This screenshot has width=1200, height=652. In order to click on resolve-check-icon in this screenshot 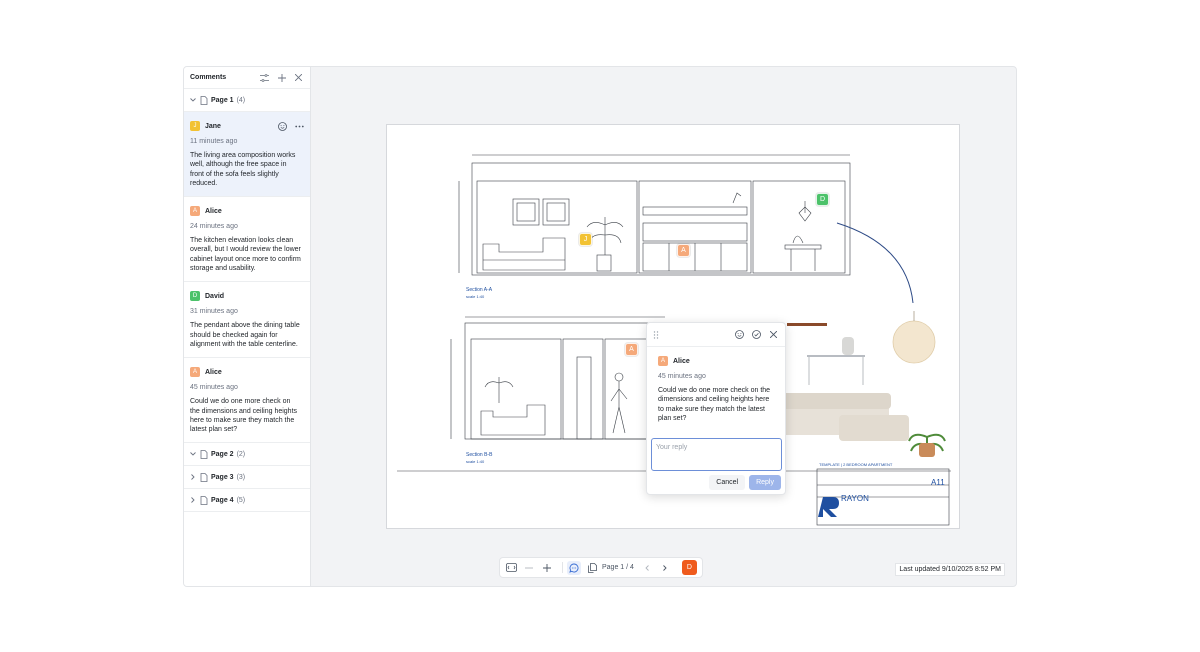, I will do `click(756, 334)`.